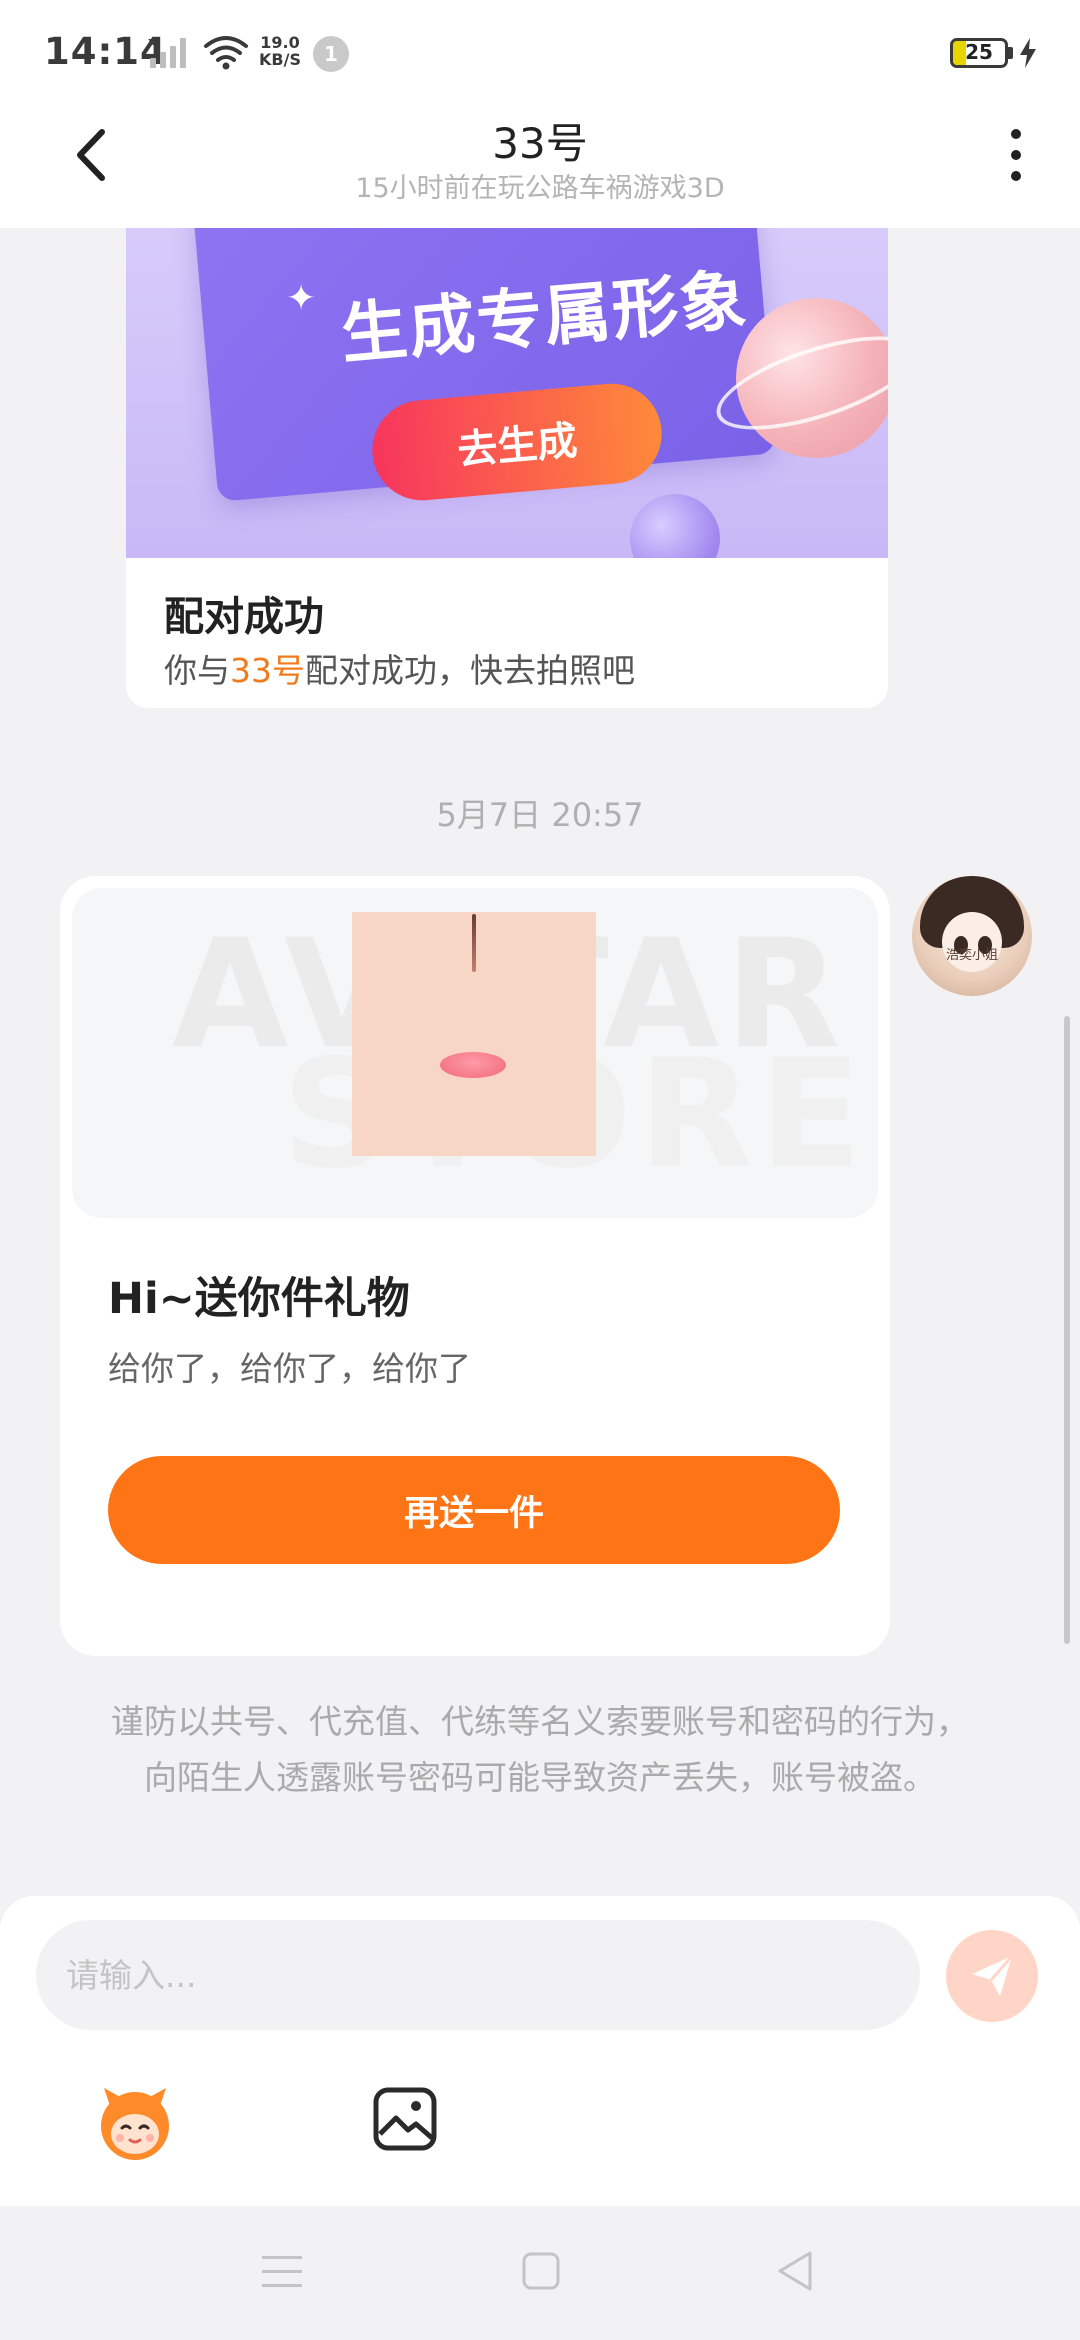  Describe the element at coordinates (289, 1368) in the screenshot. I see `gift-message-text: 给你了，给你了，给你了` at that location.